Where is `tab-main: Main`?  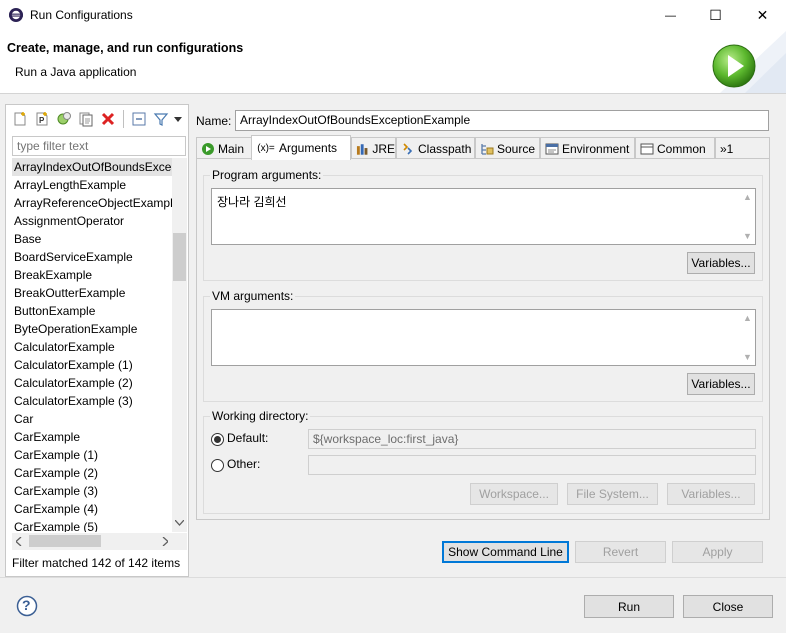
tab-main: Main is located at coordinates (224, 148).